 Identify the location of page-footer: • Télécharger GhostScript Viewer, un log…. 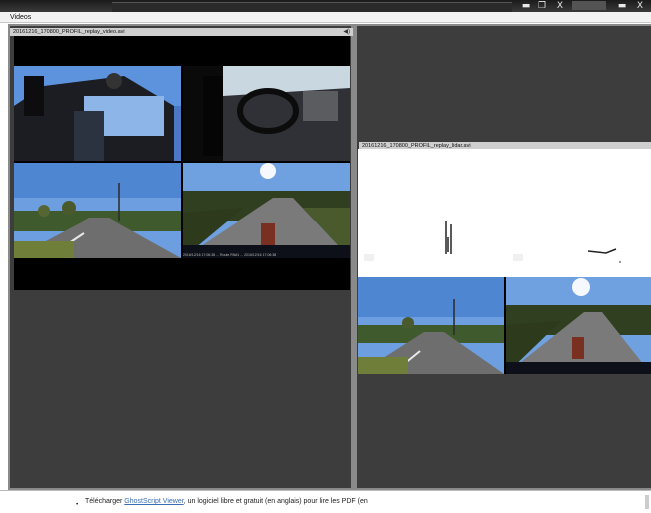
(325, 501).